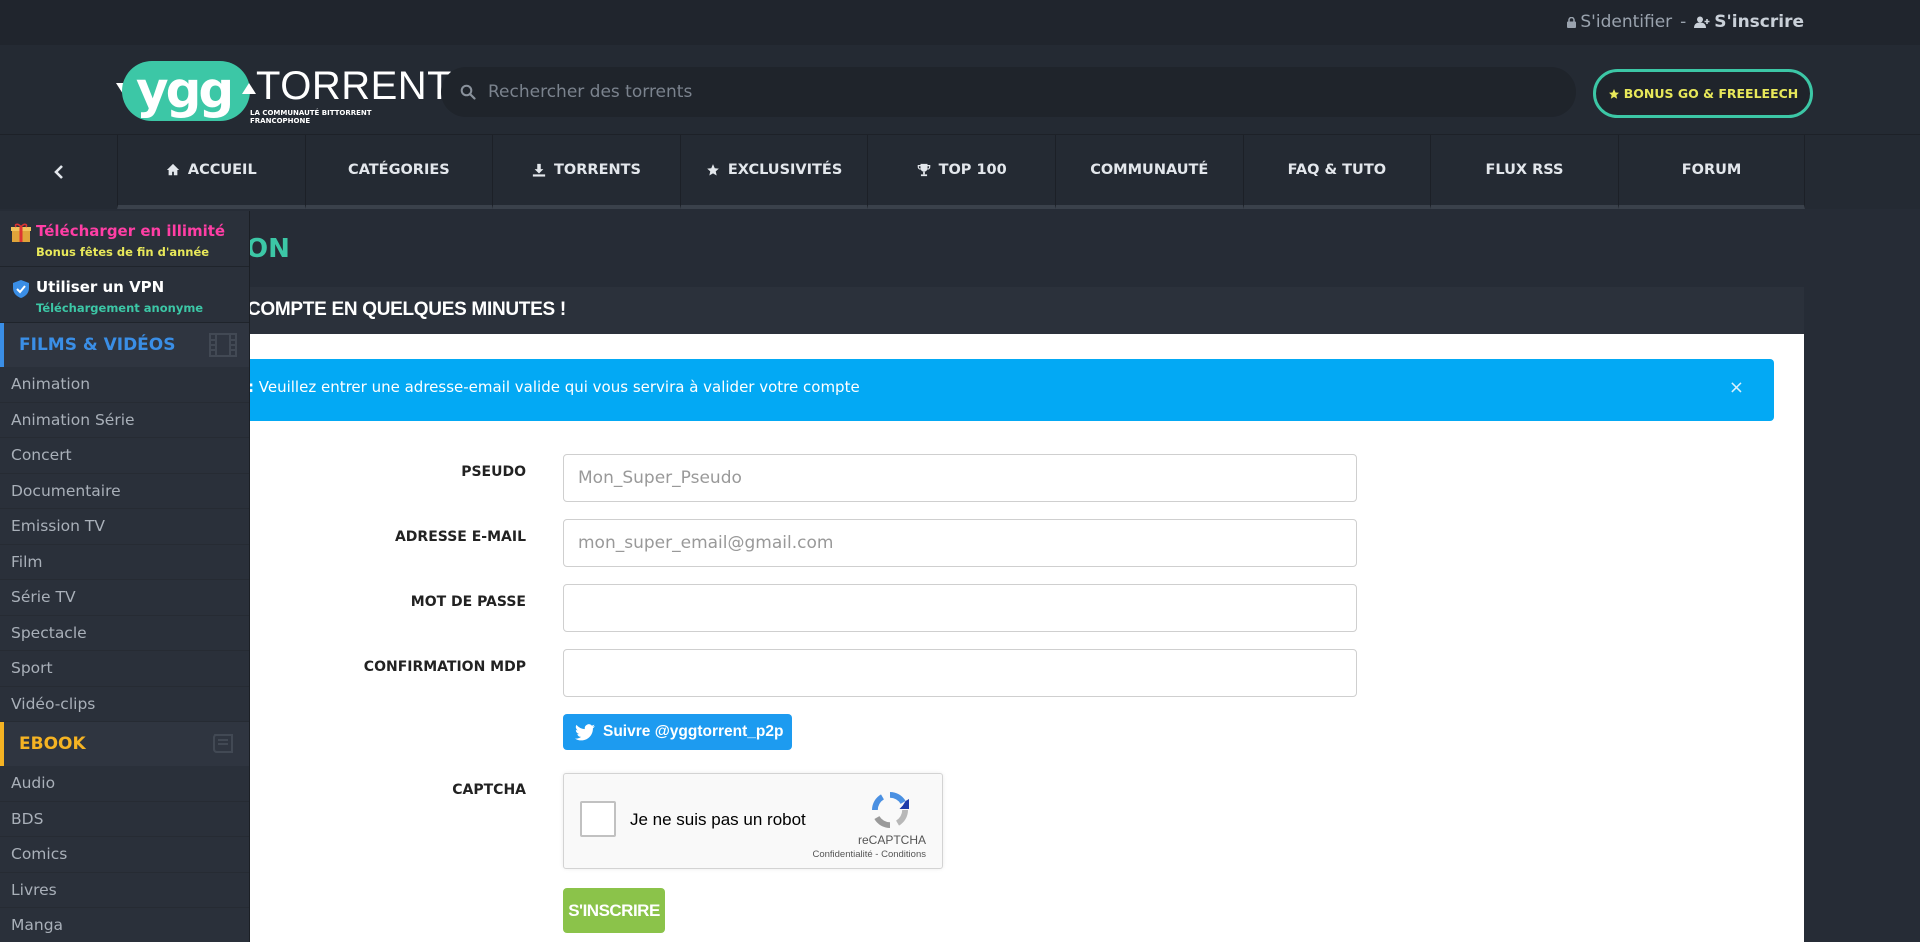  What do you see at coordinates (960, 673) in the screenshot?
I see `confirm-password-input` at bounding box center [960, 673].